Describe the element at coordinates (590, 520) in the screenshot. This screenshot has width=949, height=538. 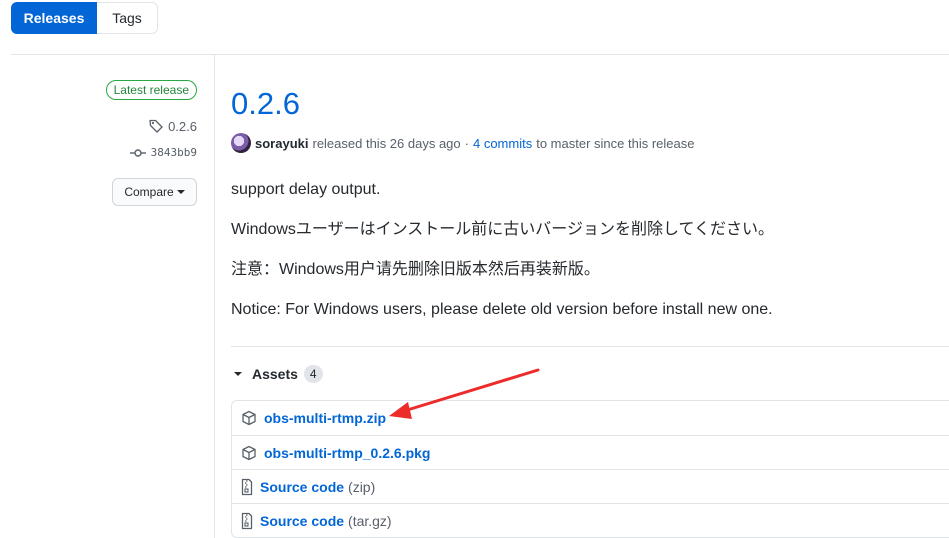
I see `asset-row: Source code (tar.gz)` at that location.